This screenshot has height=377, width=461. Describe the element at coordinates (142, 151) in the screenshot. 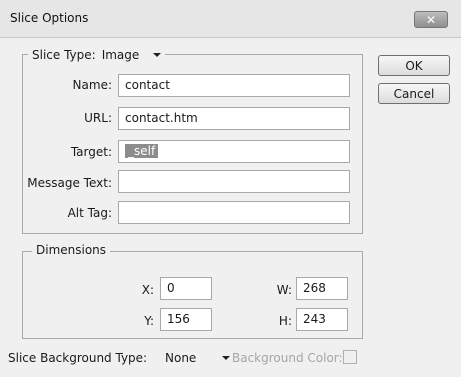

I see `target-value: _self` at that location.